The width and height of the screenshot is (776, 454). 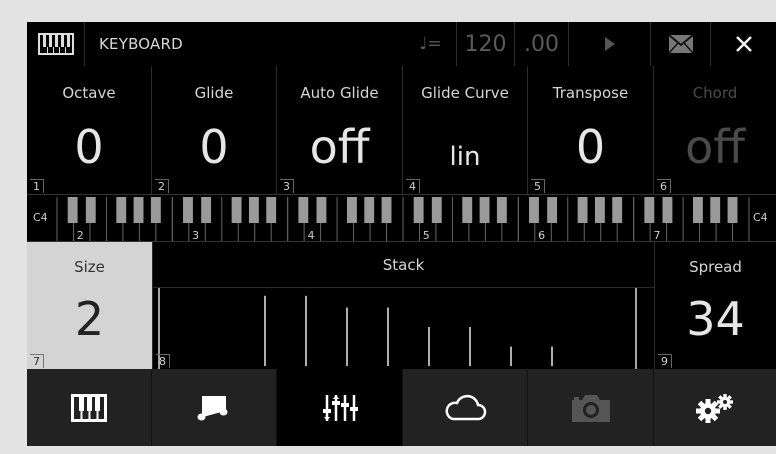 I want to click on octave-param: Octave 0 1, so click(x=89, y=130).